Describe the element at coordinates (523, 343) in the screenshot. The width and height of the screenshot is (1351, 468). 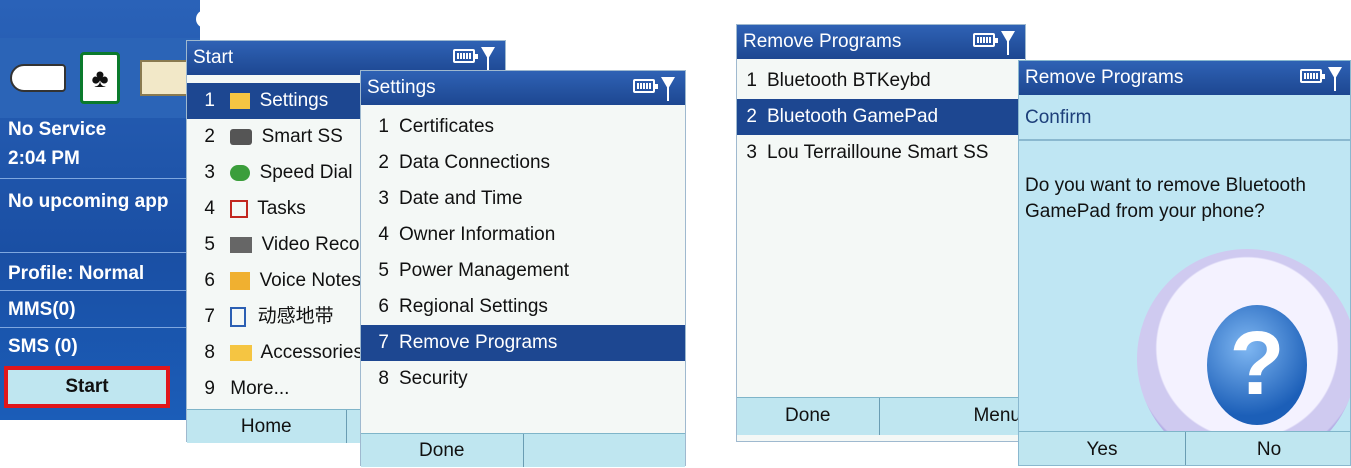
I see `settings-item-remove-programs: 7 Remove Programs` at that location.